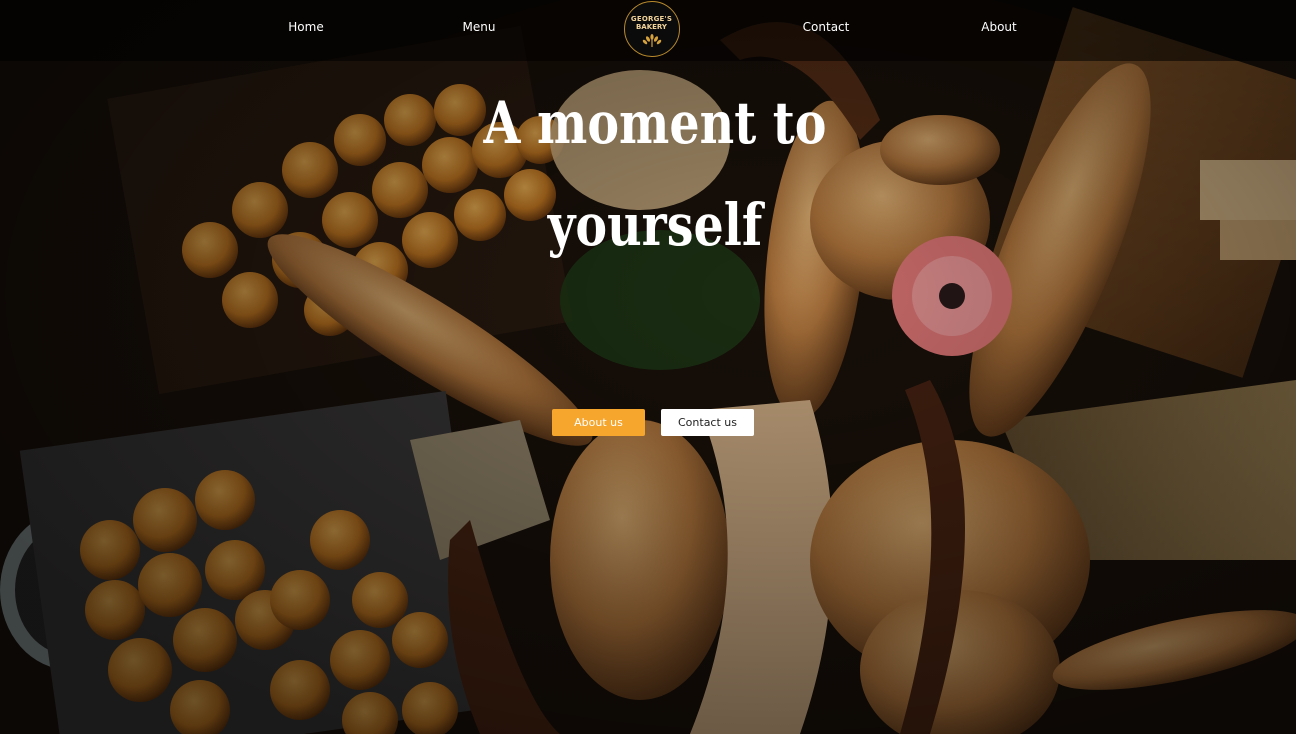 This screenshot has height=734, width=1296. I want to click on bakery-logo: GEORGE'S BAKERY, so click(652, 29).